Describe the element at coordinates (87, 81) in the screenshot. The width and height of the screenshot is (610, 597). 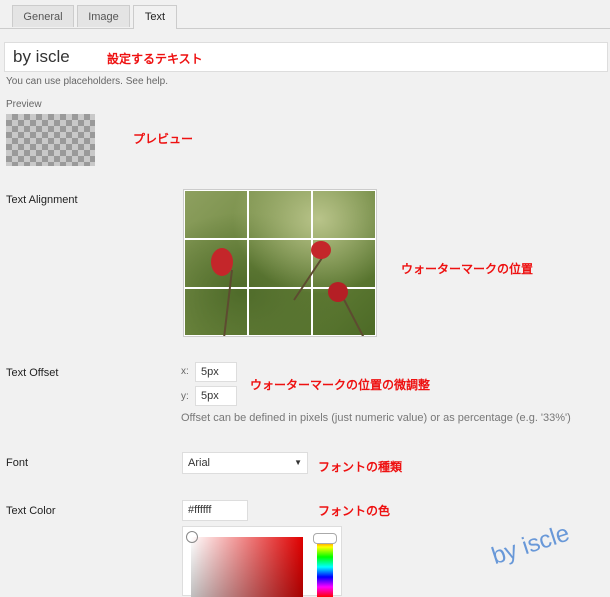
I see `help-text: You can use placeholders. See help.` at that location.